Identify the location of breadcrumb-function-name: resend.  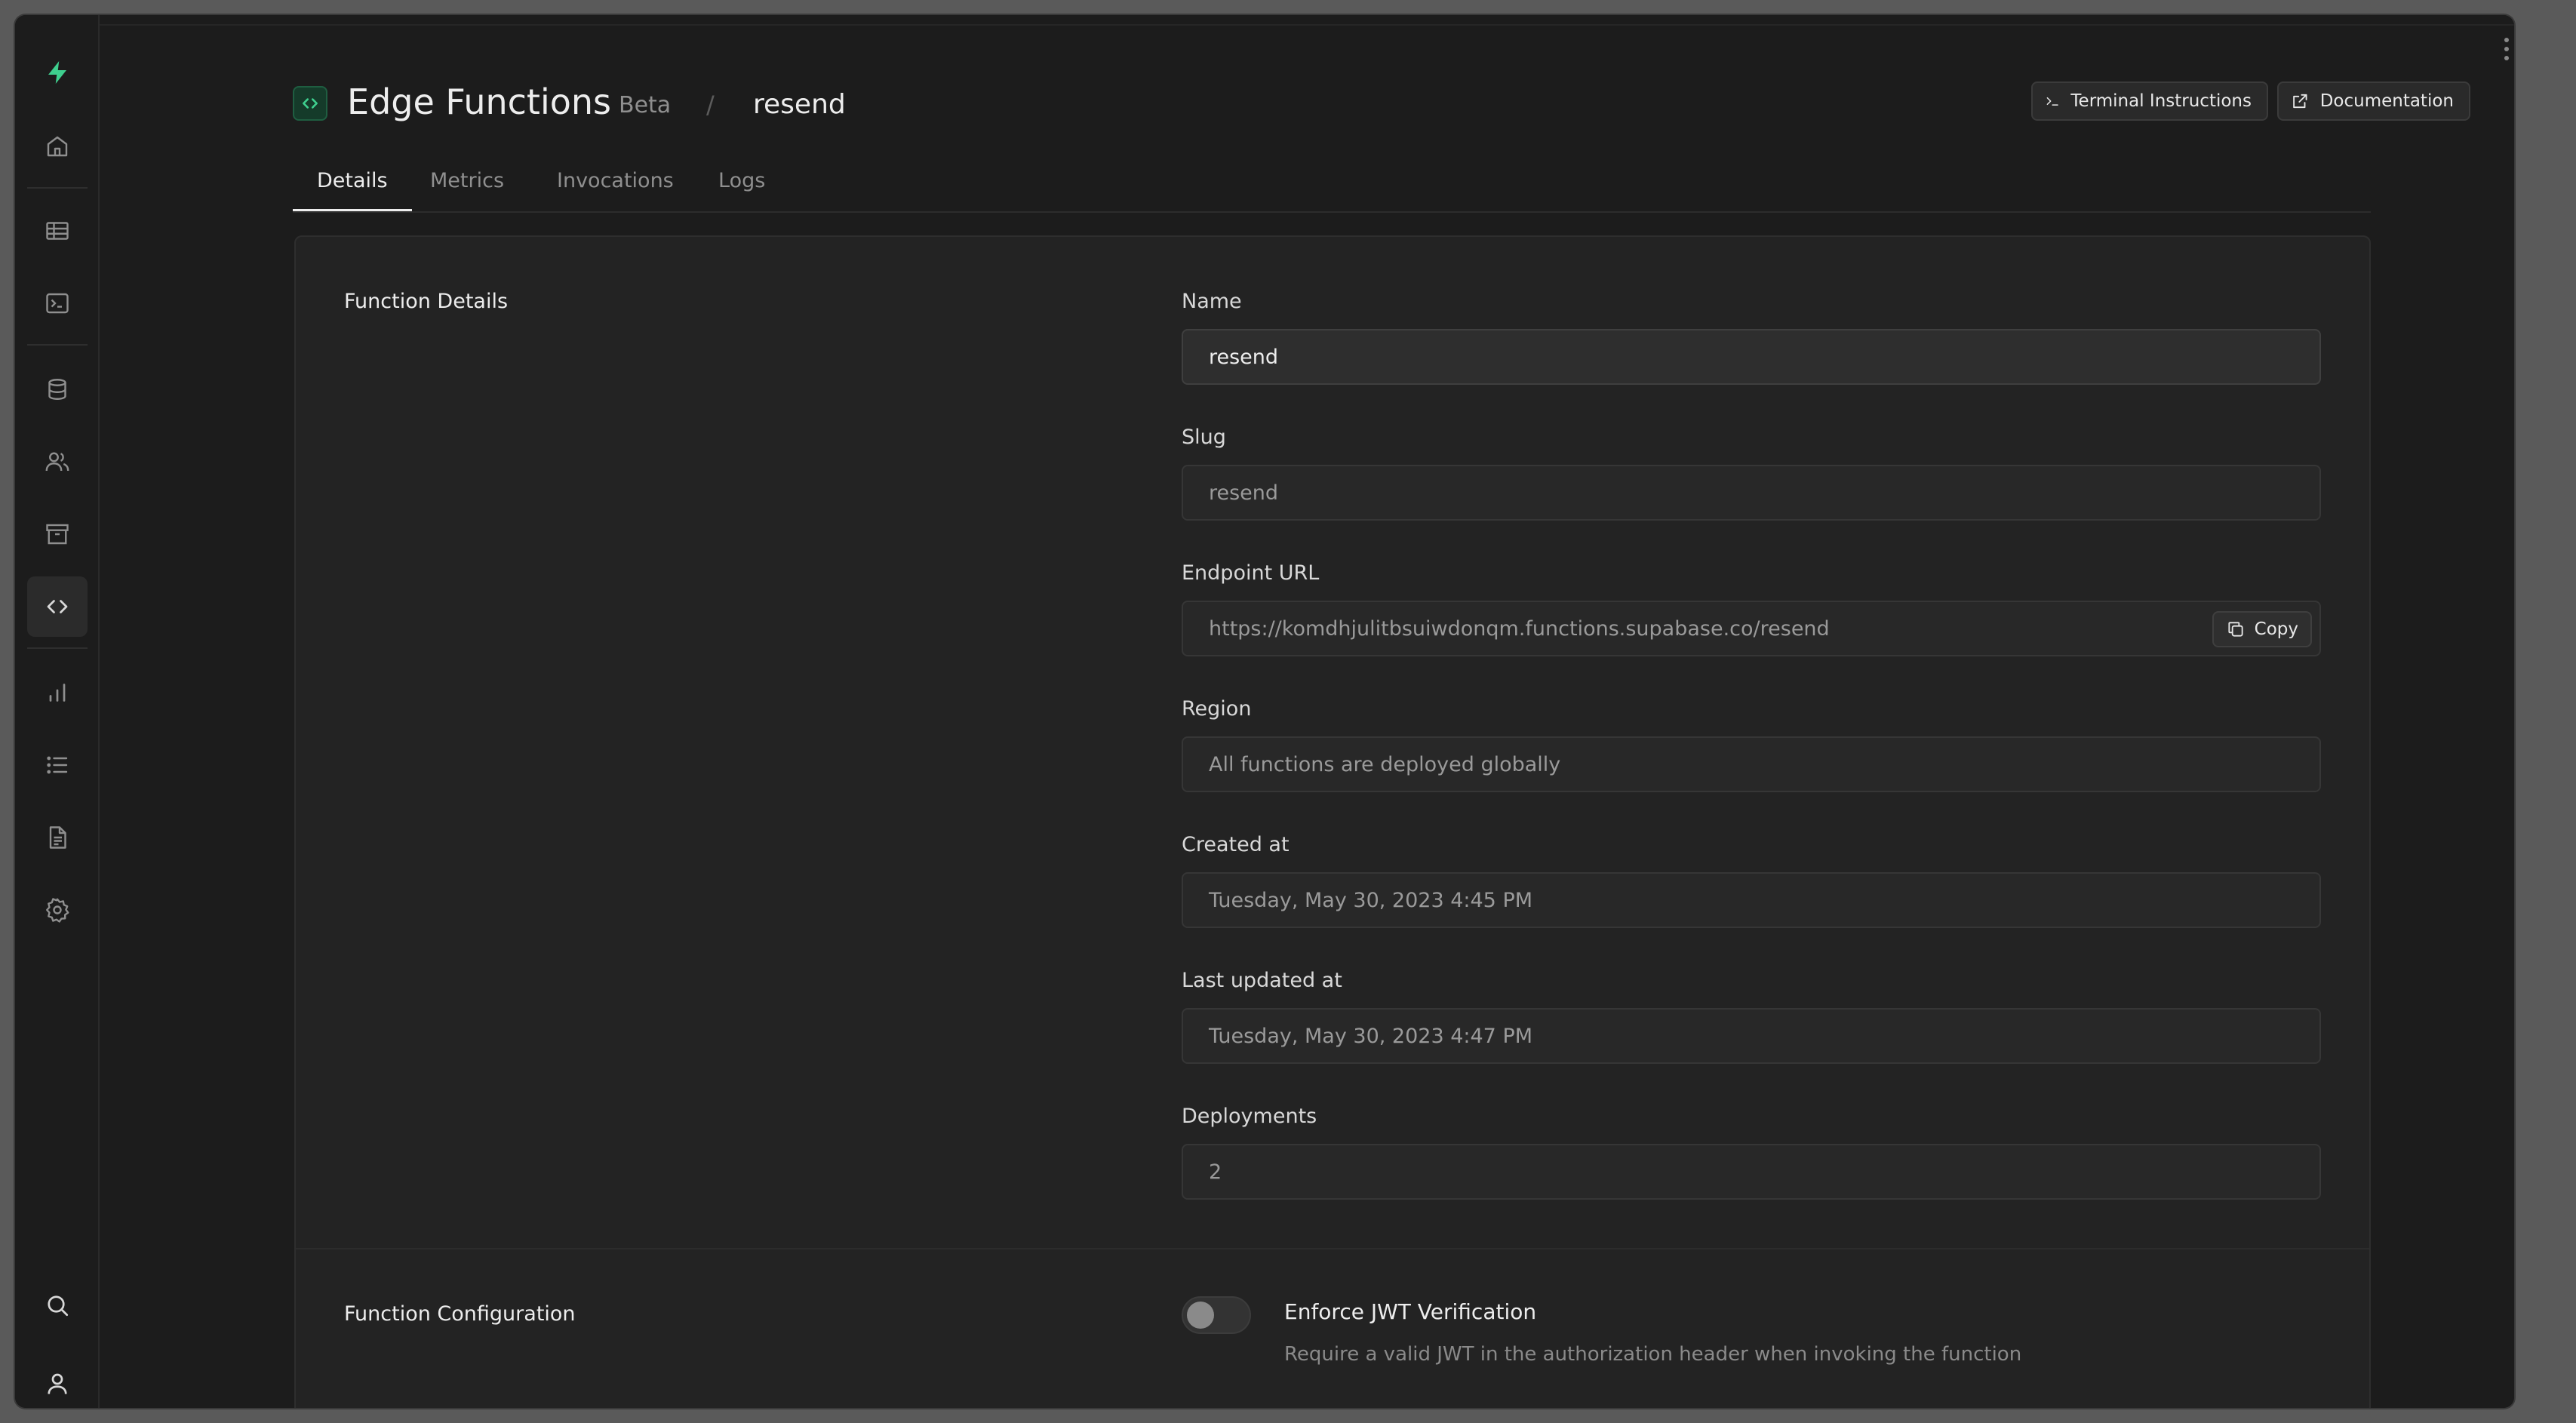
(799, 104).